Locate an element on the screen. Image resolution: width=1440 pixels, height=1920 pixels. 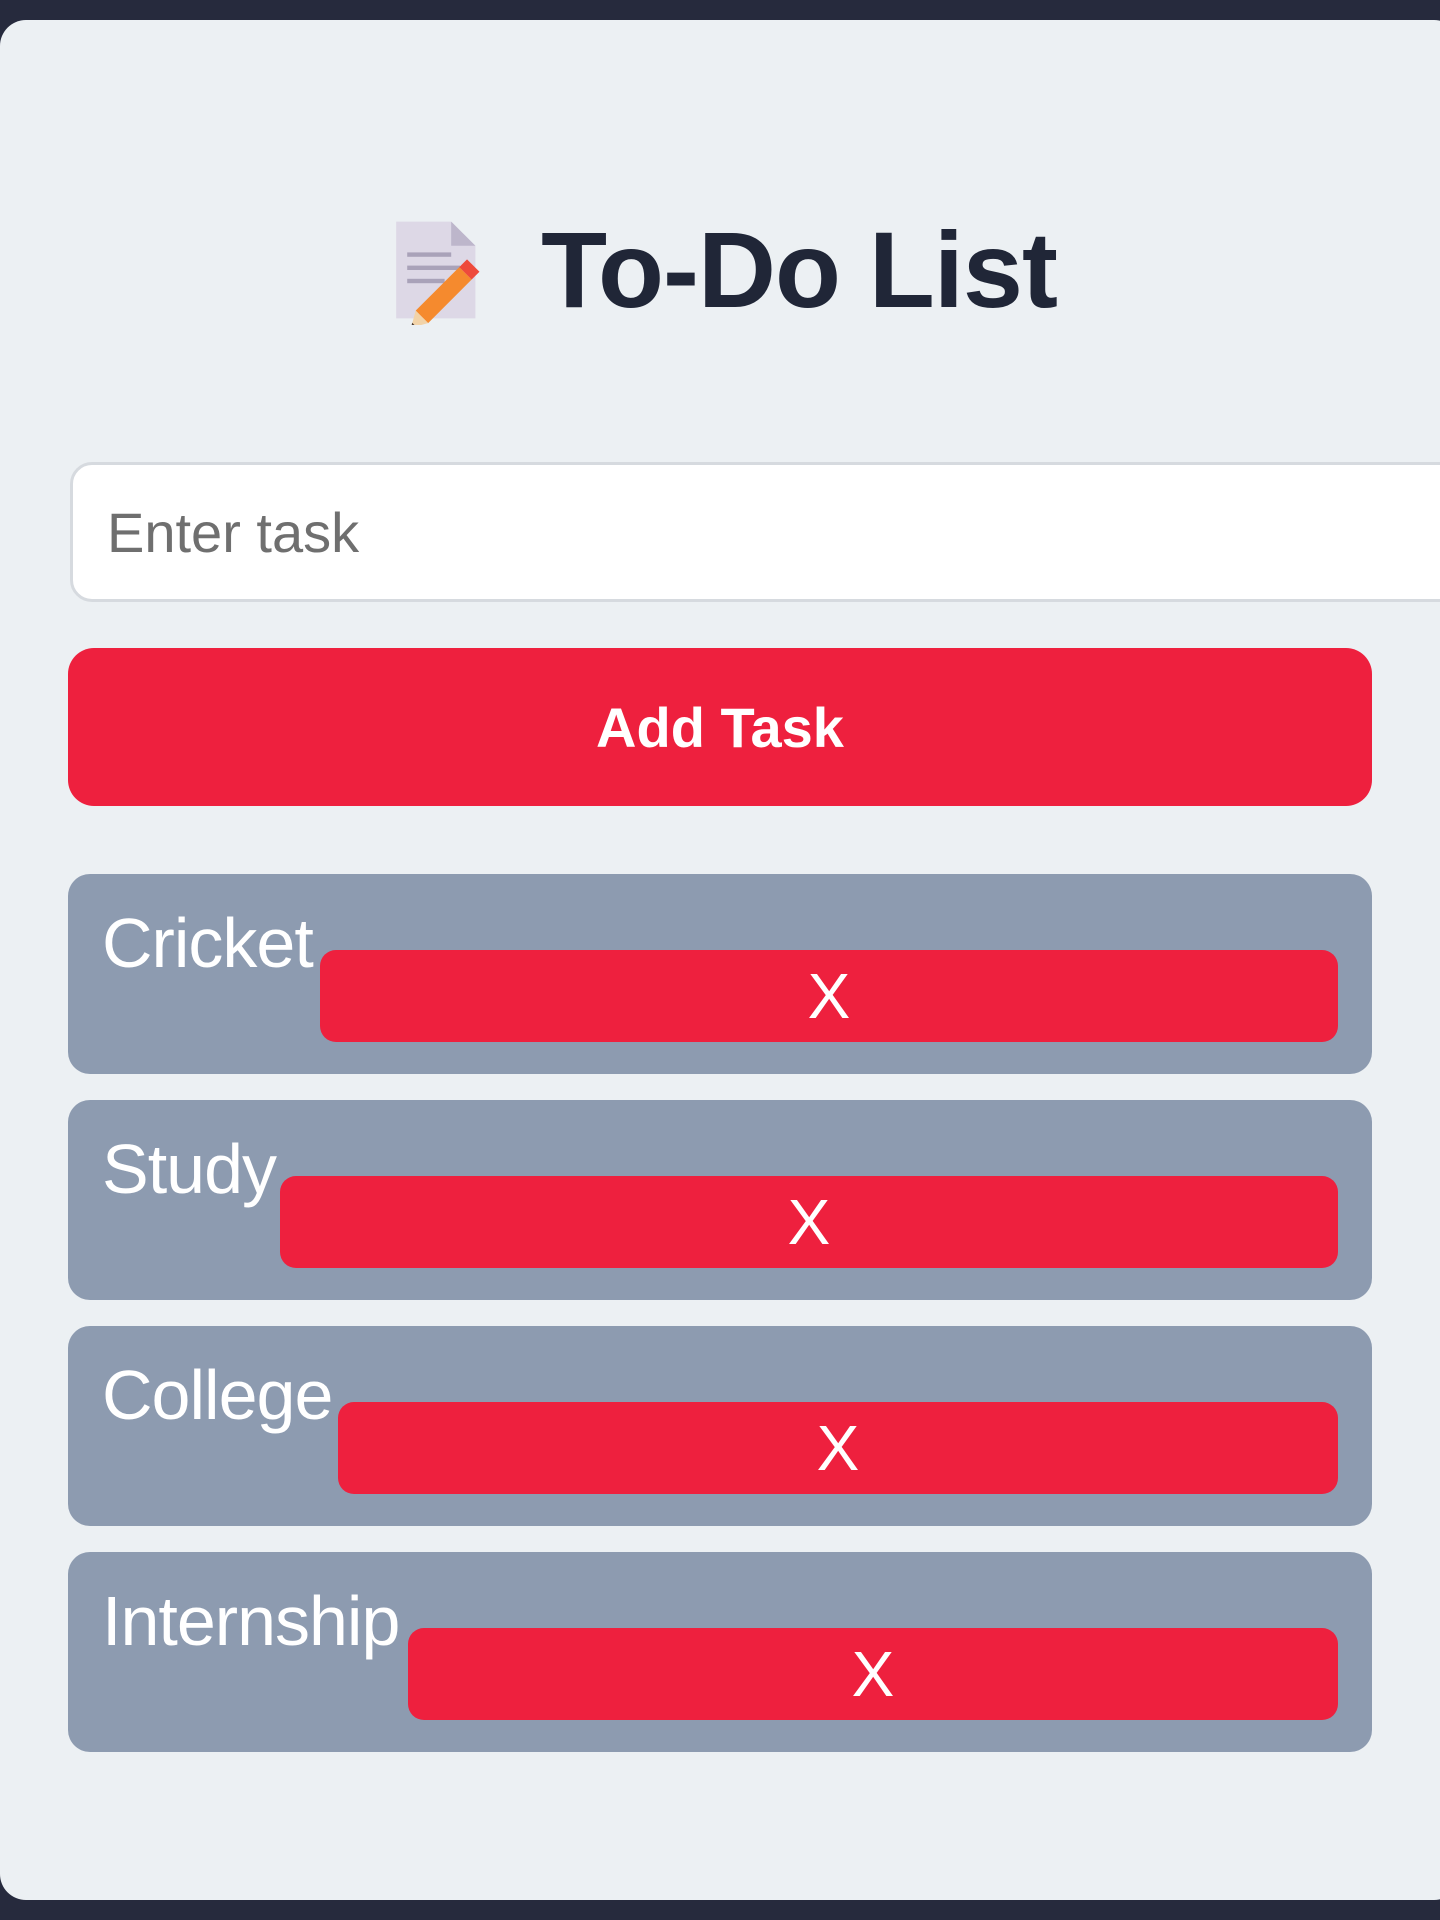
task-item: College X is located at coordinates (720, 1426).